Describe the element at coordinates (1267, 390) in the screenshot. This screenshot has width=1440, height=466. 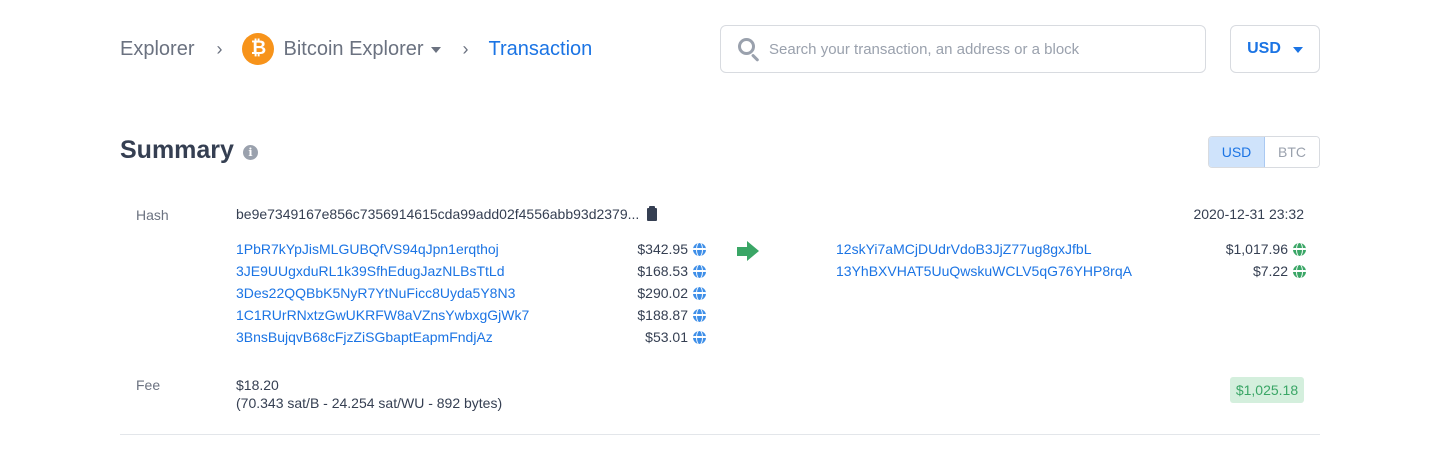
I see `total-amount-badge: $1,025.18` at that location.